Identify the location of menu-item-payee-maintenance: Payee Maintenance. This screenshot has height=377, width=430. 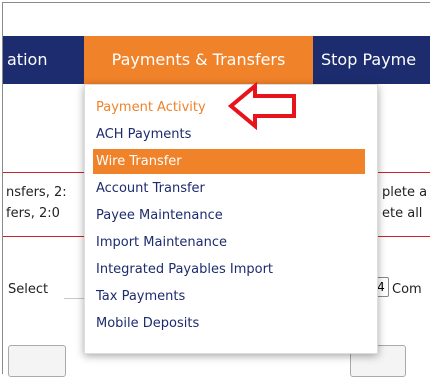
(229, 215).